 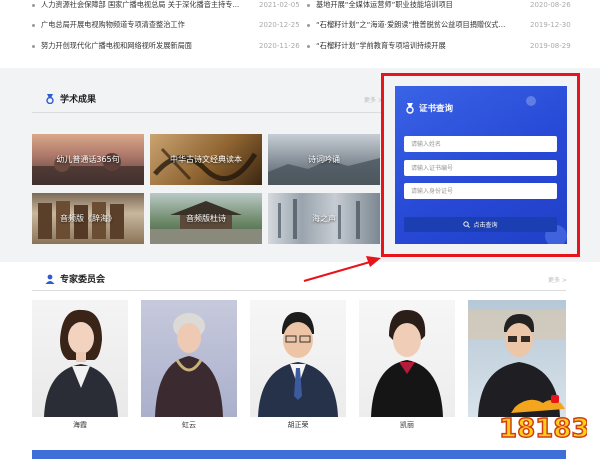 I want to click on watermark-logo: 18183, so click(x=542, y=419).